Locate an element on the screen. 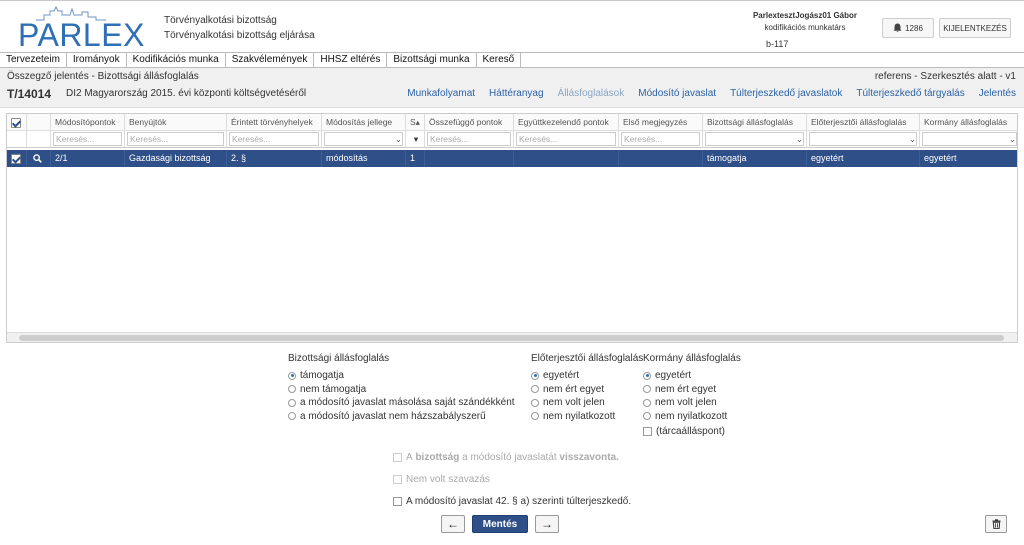 This screenshot has width=1024, height=545. search-icon is located at coordinates (37, 158).